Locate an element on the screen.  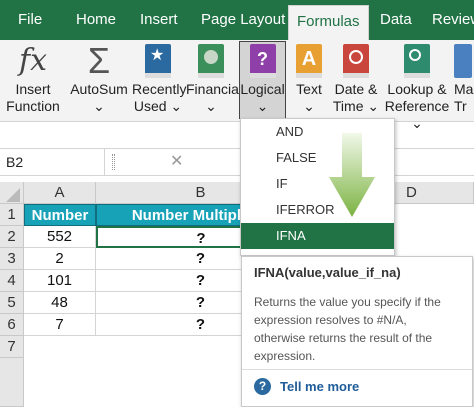
tooltip-divider is located at coordinates (357, 369).